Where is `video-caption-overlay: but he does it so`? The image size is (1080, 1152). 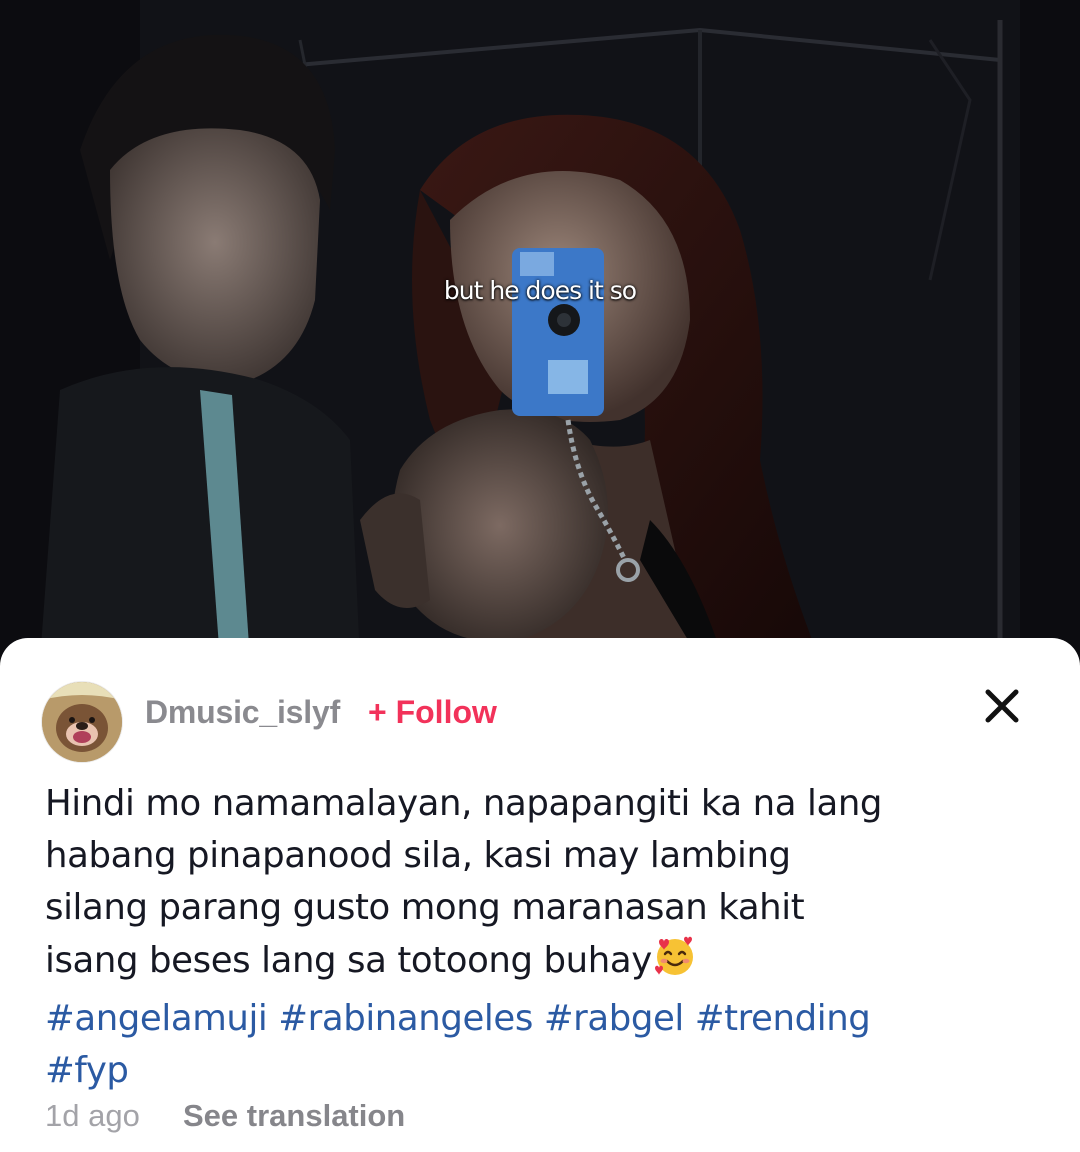 video-caption-overlay: but he does it so is located at coordinates (540, 290).